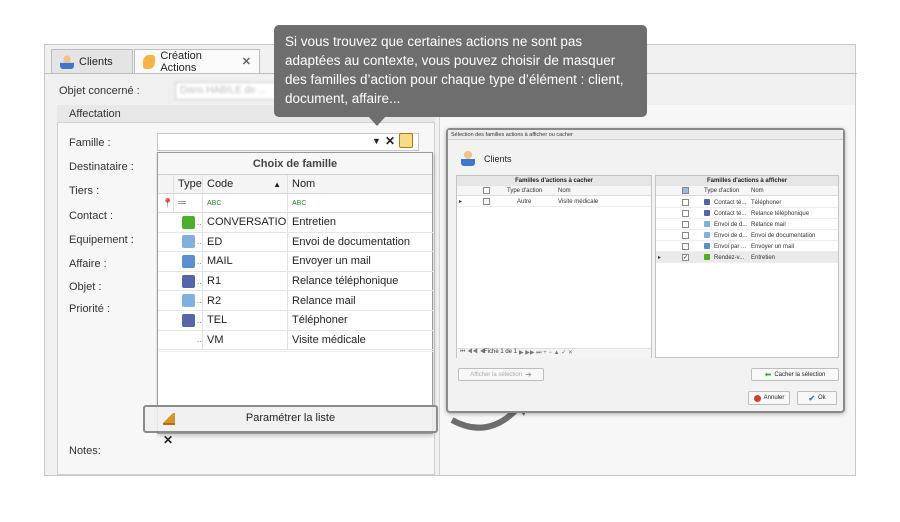 This screenshot has height=522, width=900. I want to click on list-item: Contact té... Relance téléphonique, so click(747, 213).